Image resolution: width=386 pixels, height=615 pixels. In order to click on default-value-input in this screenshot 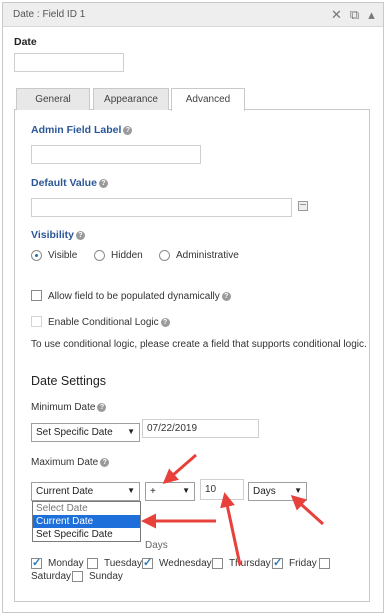, I will do `click(161, 207)`.